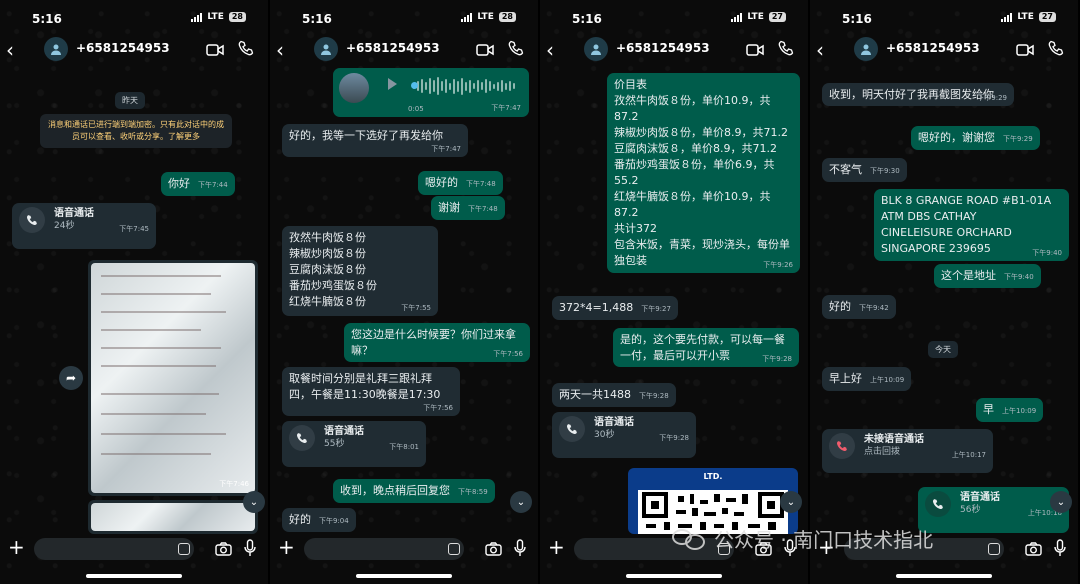  Describe the element at coordinates (968, 275) in the screenshot. I see `message-text: 这个是地址` at that location.